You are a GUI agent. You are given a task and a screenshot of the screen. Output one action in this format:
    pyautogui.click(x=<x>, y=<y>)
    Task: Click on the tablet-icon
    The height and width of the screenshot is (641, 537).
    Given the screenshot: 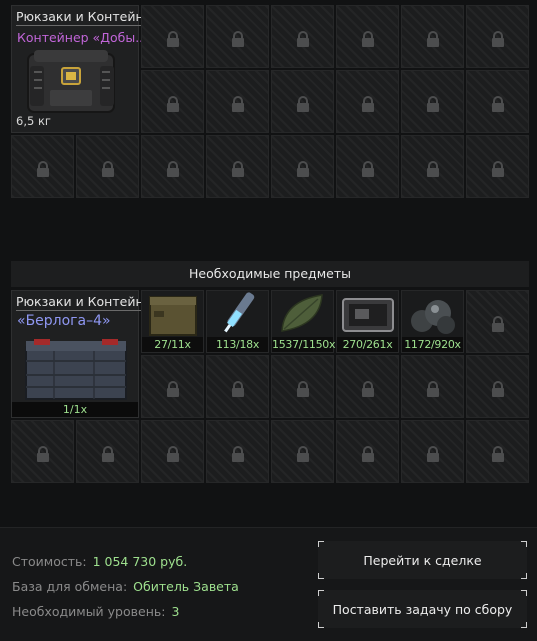 What is the action you would take?
    pyautogui.click(x=368, y=315)
    